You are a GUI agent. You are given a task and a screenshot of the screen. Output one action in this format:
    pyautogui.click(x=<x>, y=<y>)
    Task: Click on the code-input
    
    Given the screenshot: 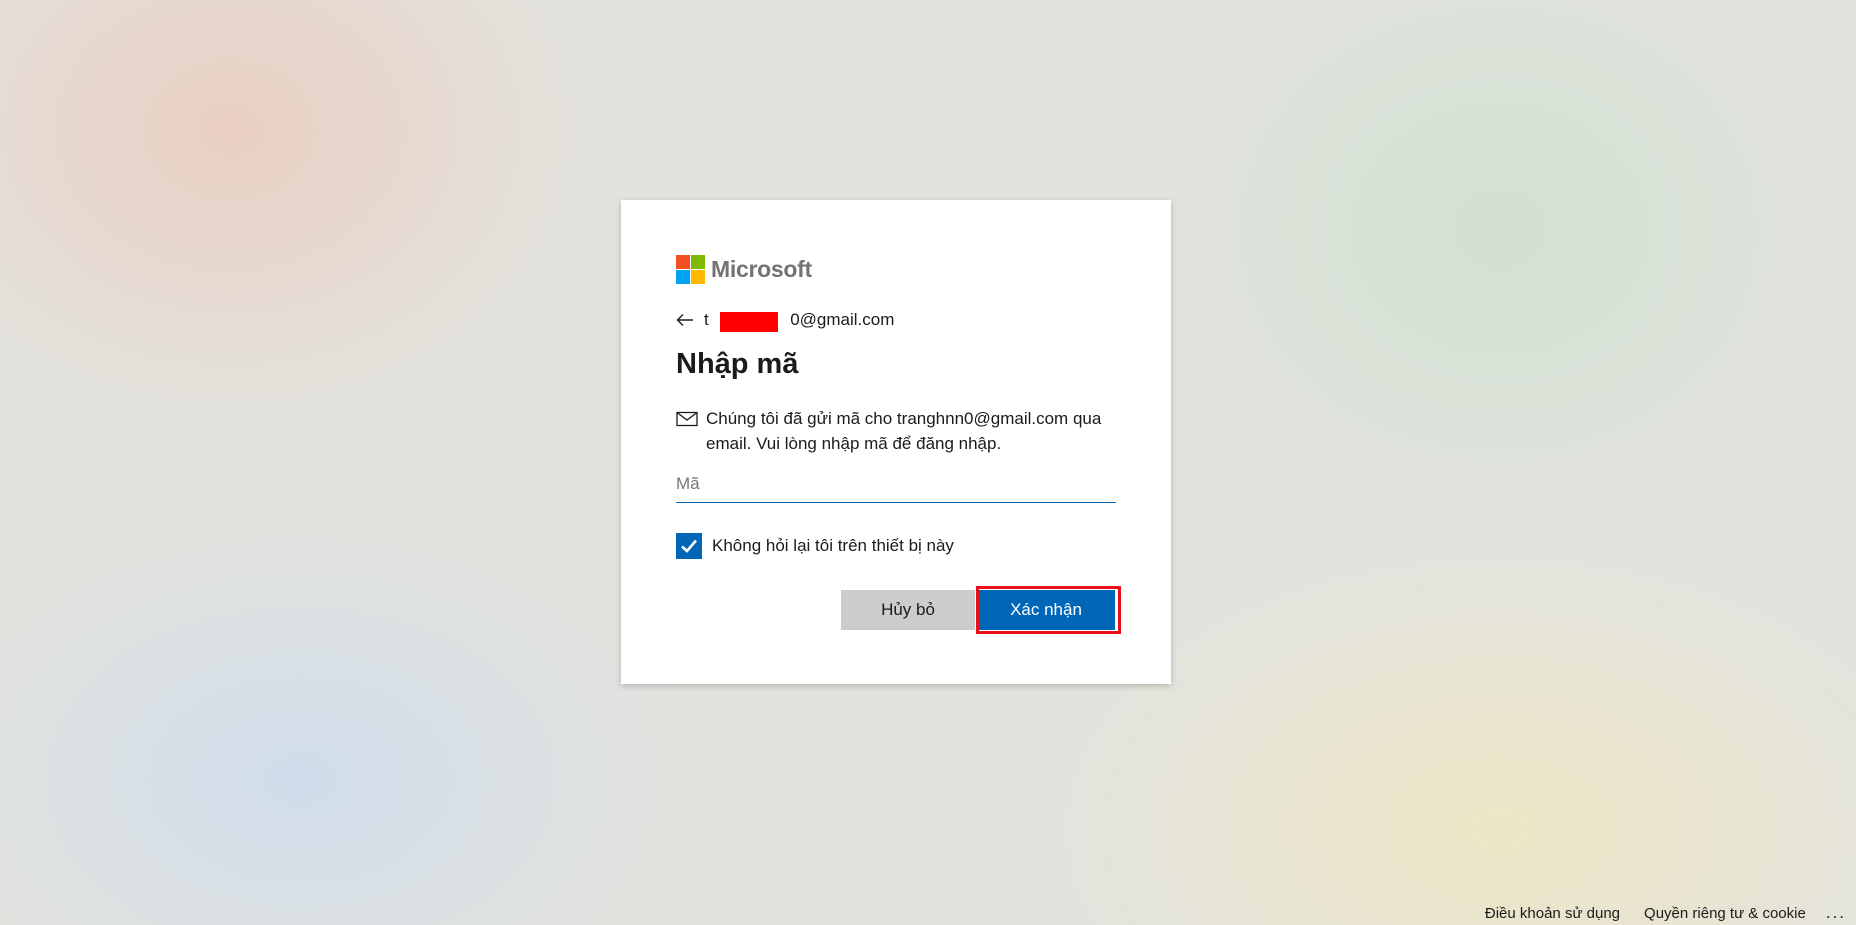 What is the action you would take?
    pyautogui.click(x=896, y=484)
    